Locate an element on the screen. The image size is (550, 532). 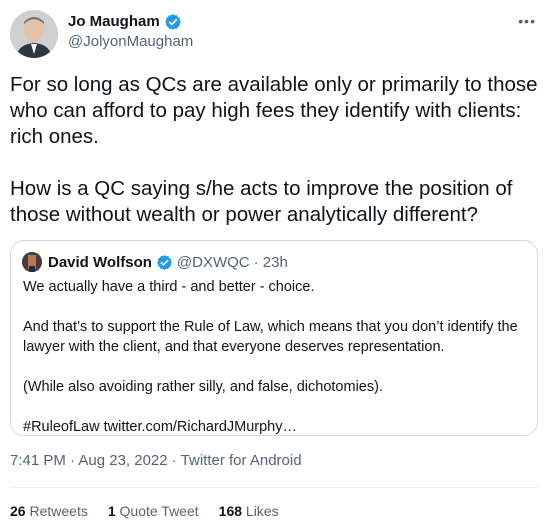
author-handle: @JolyonMaugham is located at coordinates (130, 42).